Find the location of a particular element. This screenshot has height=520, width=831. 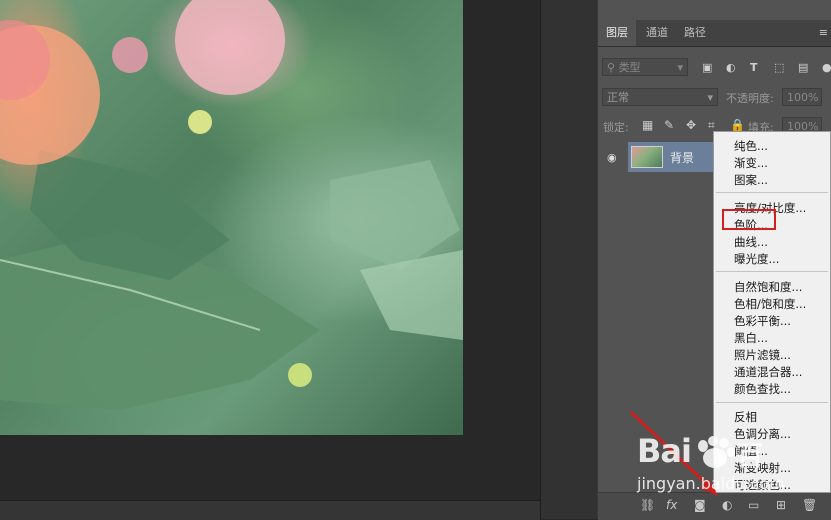

watermark-subtitle: jingyan.baidu.com is located at coordinates (711, 483).